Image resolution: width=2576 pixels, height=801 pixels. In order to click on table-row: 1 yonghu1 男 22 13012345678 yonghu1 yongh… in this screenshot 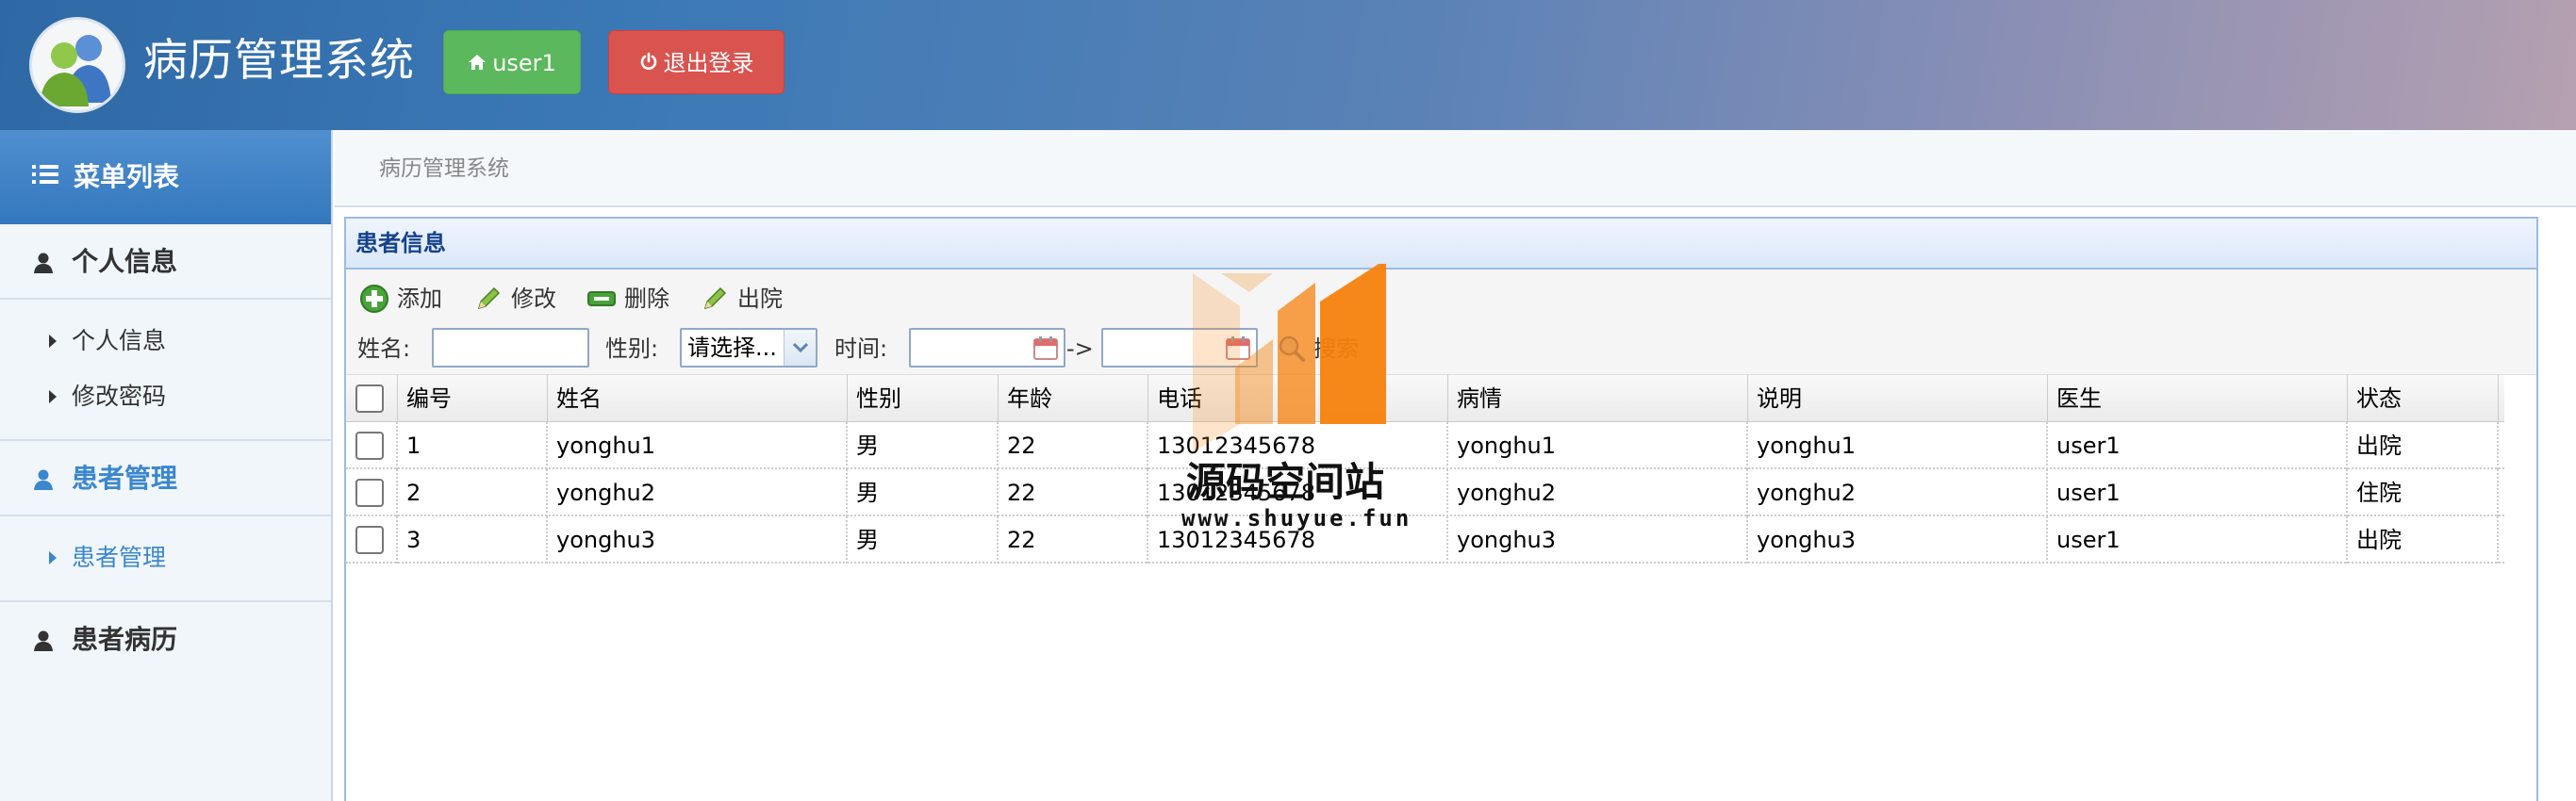, I will do `click(1425, 445)`.